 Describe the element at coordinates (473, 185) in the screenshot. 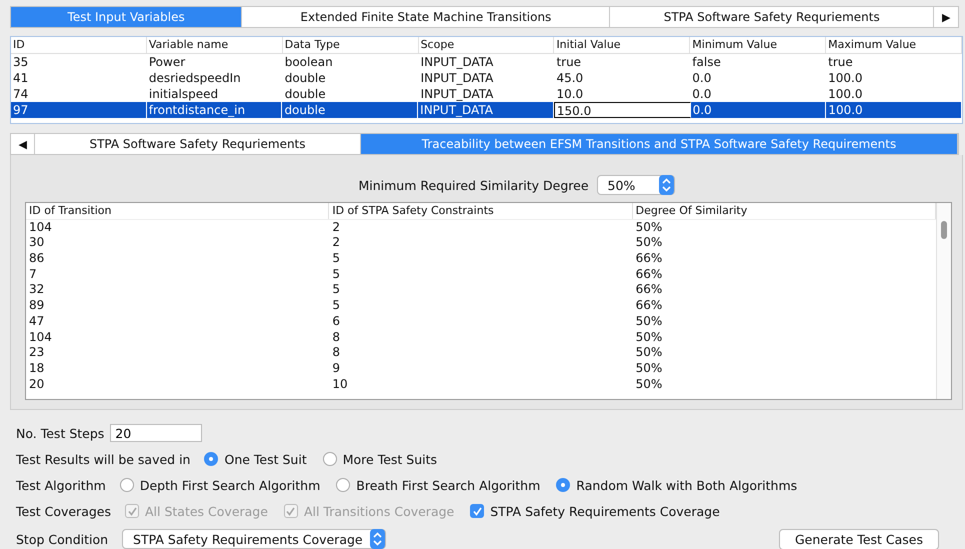

I see `similarity-label: Minimum Required Similarity Degree` at that location.